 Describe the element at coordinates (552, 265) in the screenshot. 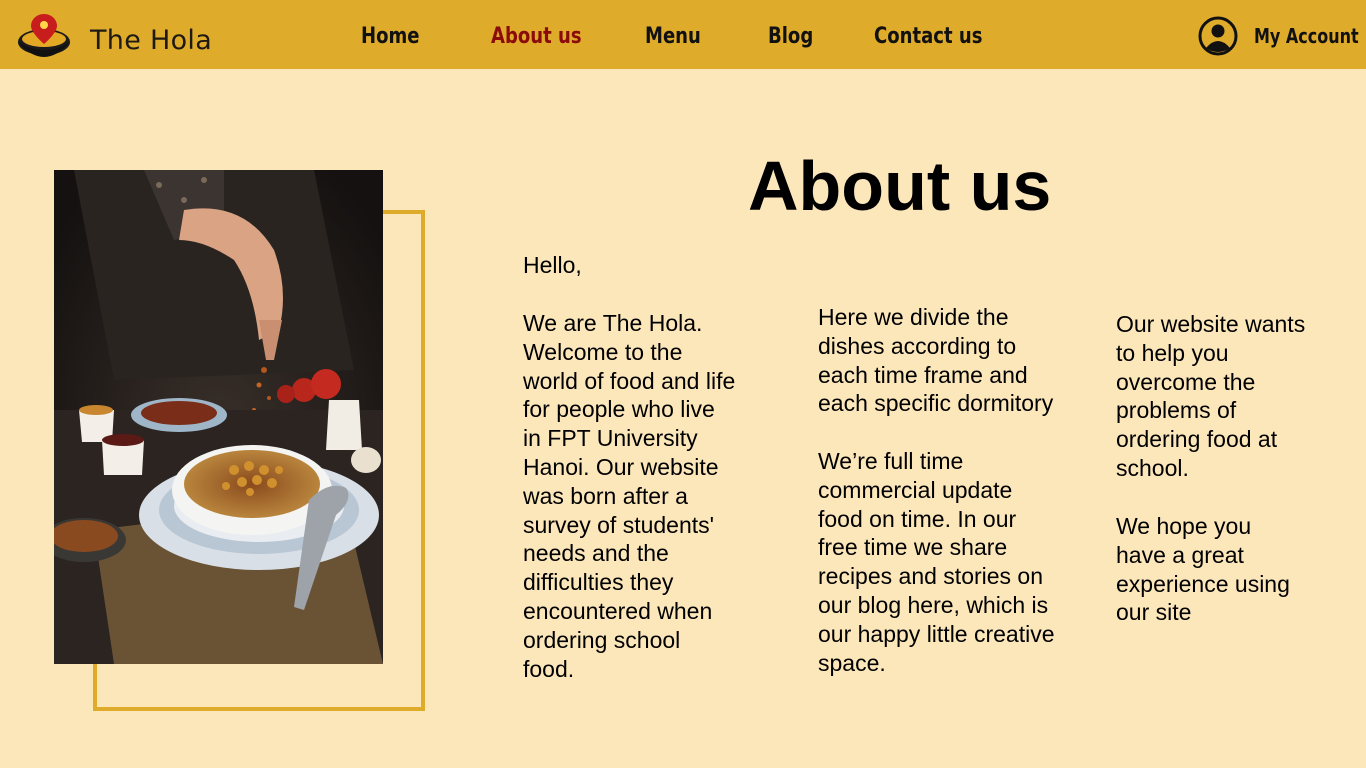

I see `greeting-text: Hello,` at that location.